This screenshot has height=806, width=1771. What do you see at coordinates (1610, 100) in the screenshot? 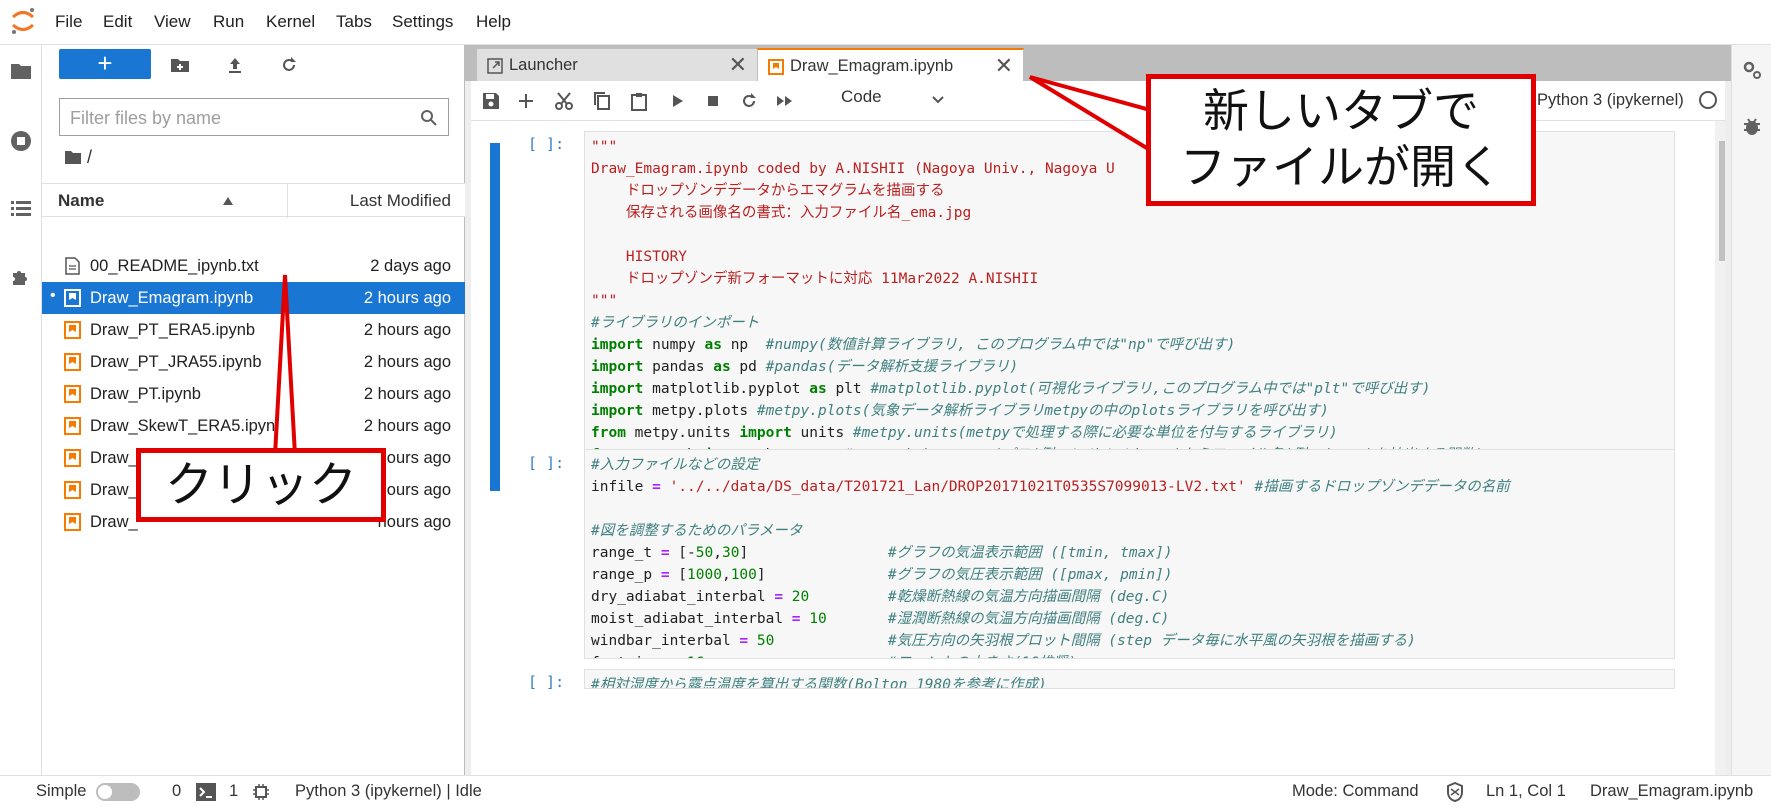
I see `kernel-name: Python 3 (ipykernel)` at bounding box center [1610, 100].